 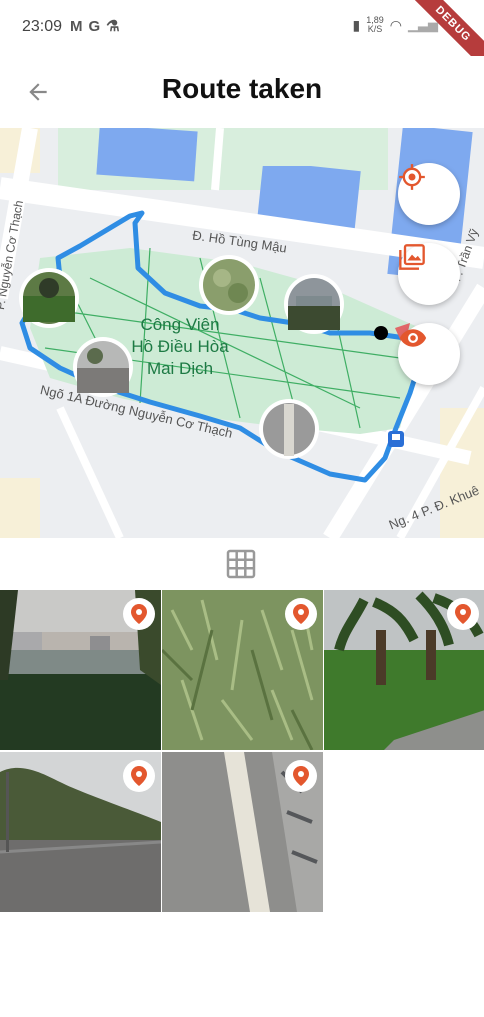 I want to click on toggle-visibility-button, so click(x=429, y=354).